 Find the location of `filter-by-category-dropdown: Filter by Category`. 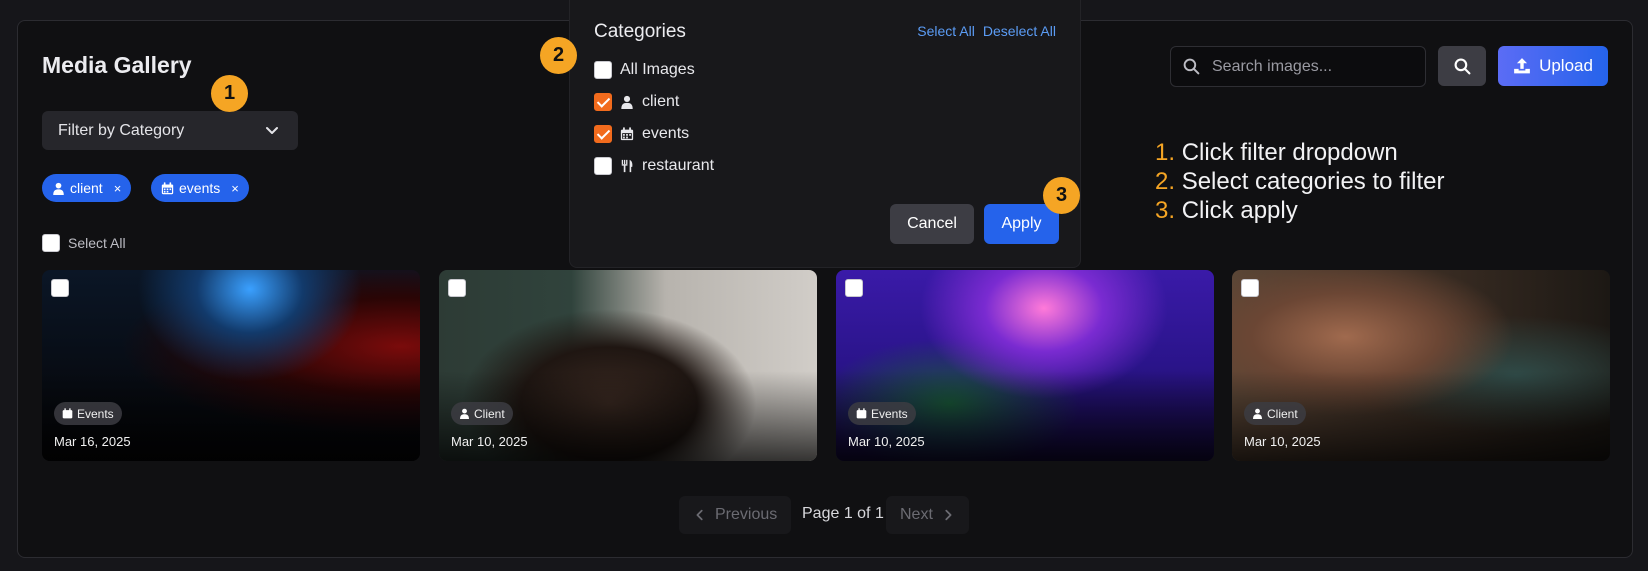

filter-by-category-dropdown: Filter by Category is located at coordinates (170, 130).